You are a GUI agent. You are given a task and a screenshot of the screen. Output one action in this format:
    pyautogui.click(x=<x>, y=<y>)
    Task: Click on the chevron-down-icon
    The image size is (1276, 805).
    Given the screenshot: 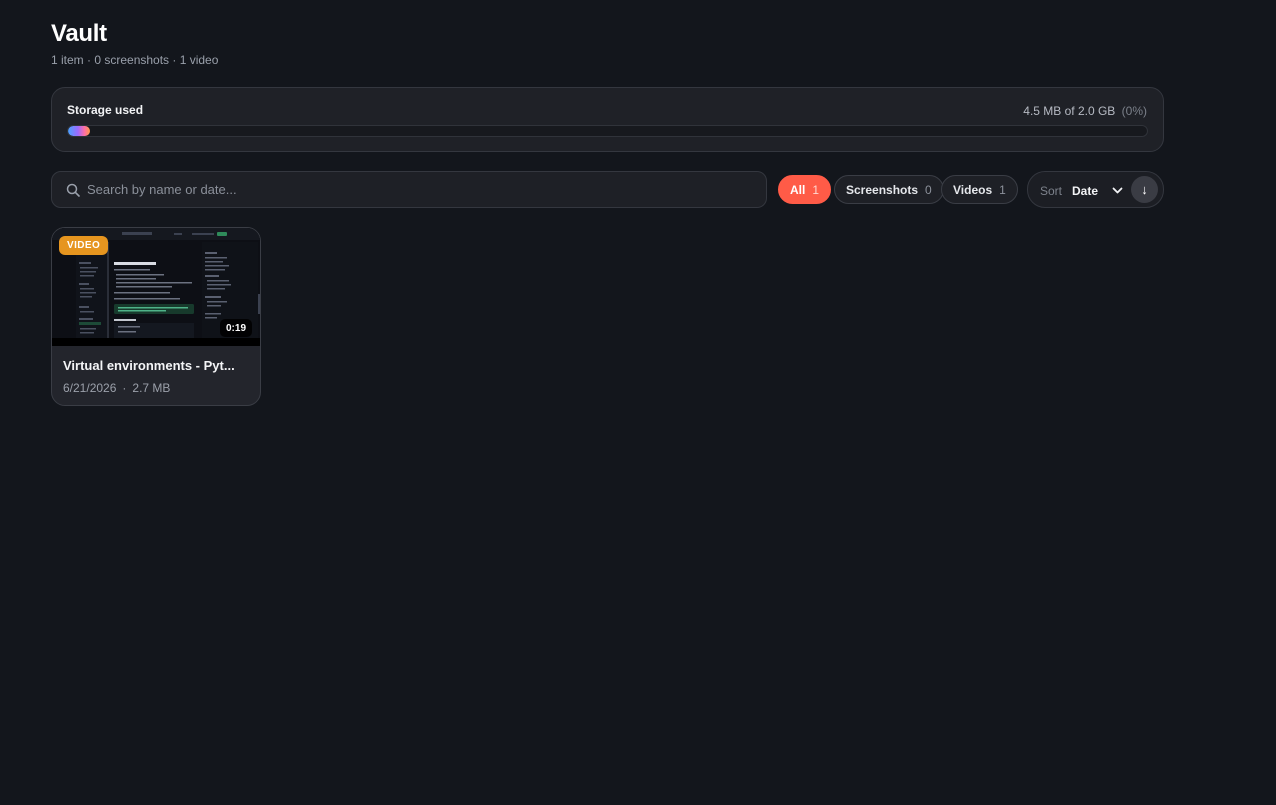 What is the action you would take?
    pyautogui.click(x=1117, y=190)
    